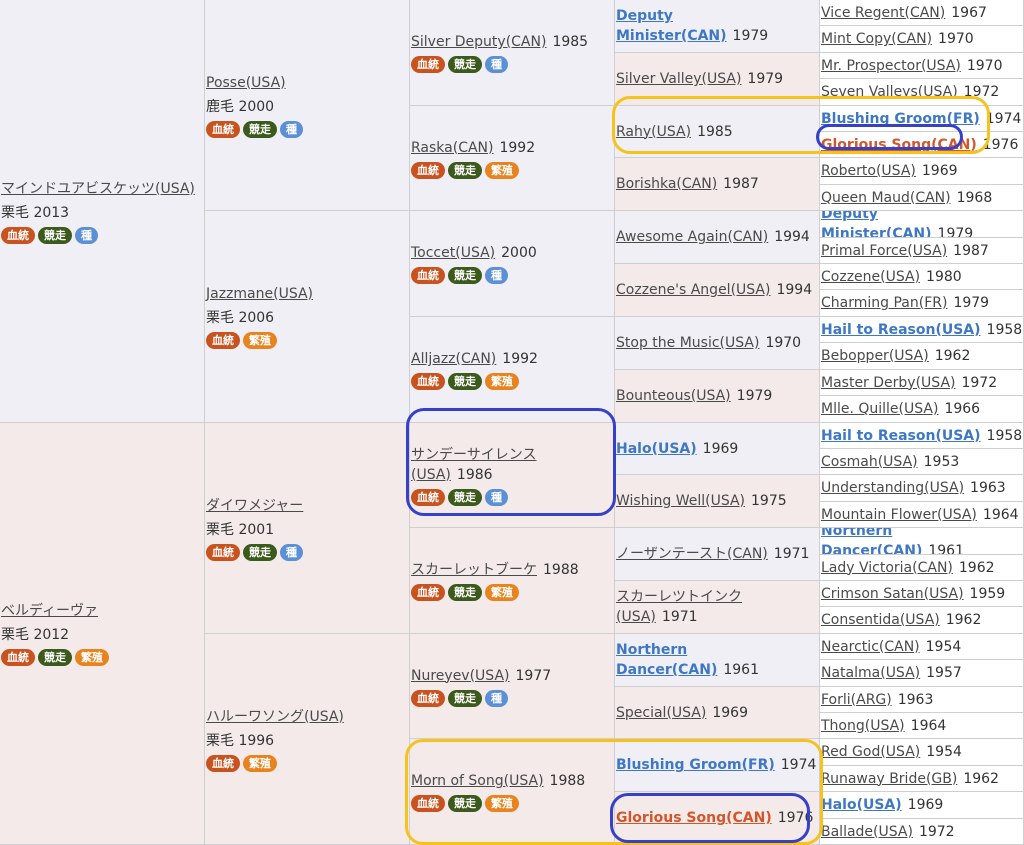 Image resolution: width=1024 pixels, height=845 pixels. I want to click on horse-name-link: Primal Force(USA), so click(884, 251).